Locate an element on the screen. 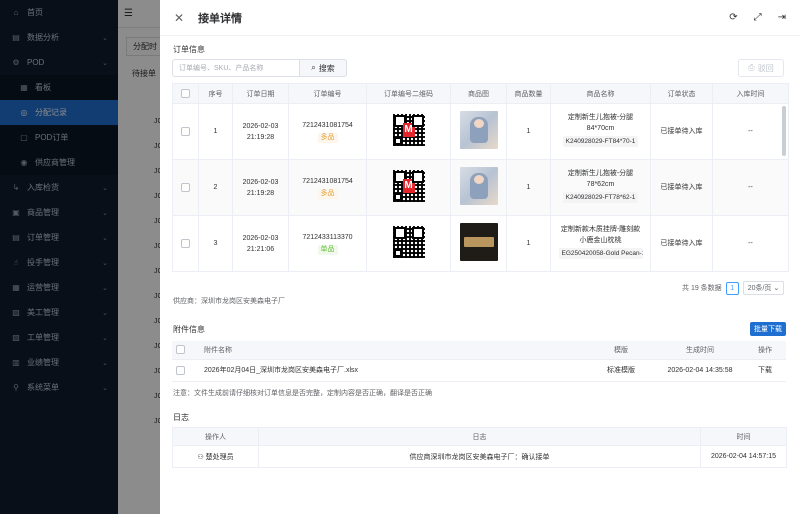  row-index: 1 is located at coordinates (215, 131).